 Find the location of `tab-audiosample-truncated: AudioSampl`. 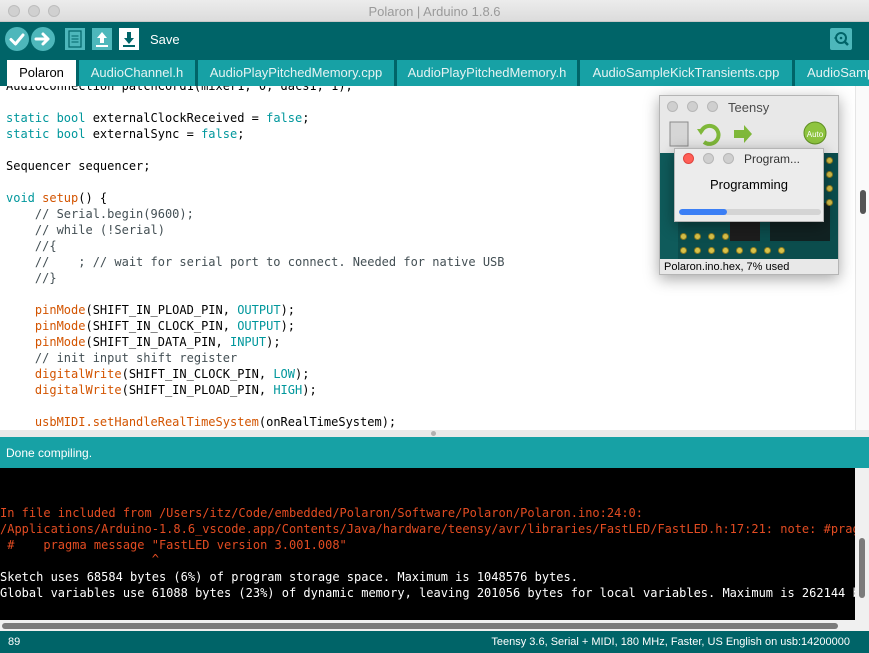

tab-audiosample-truncated: AudioSampl is located at coordinates (832, 73).